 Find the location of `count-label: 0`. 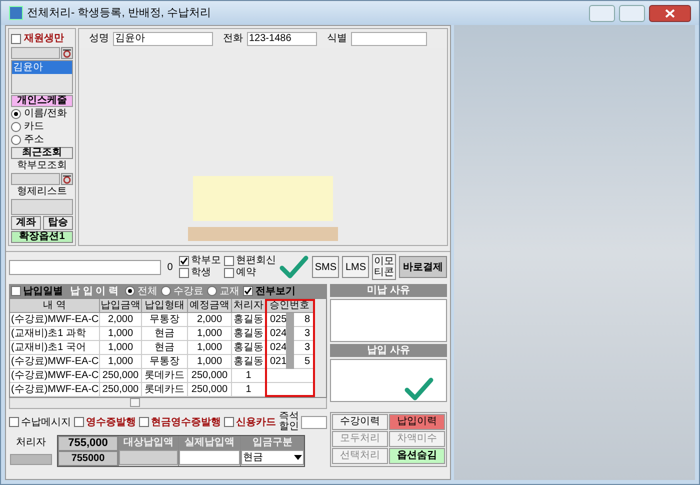

count-label: 0 is located at coordinates (170, 267).